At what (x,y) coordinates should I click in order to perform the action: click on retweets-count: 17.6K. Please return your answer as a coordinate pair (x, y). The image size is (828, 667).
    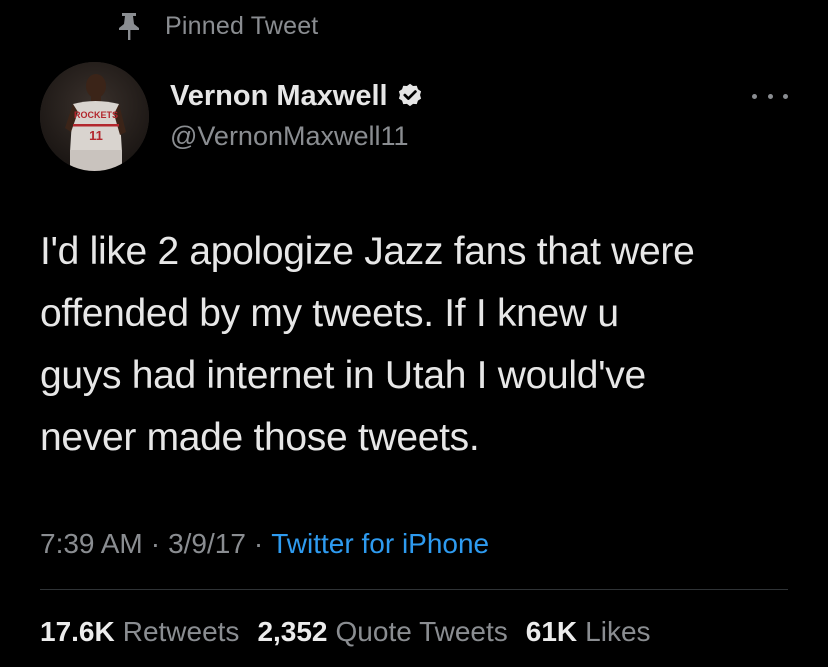
    Looking at the image, I should click on (77, 631).